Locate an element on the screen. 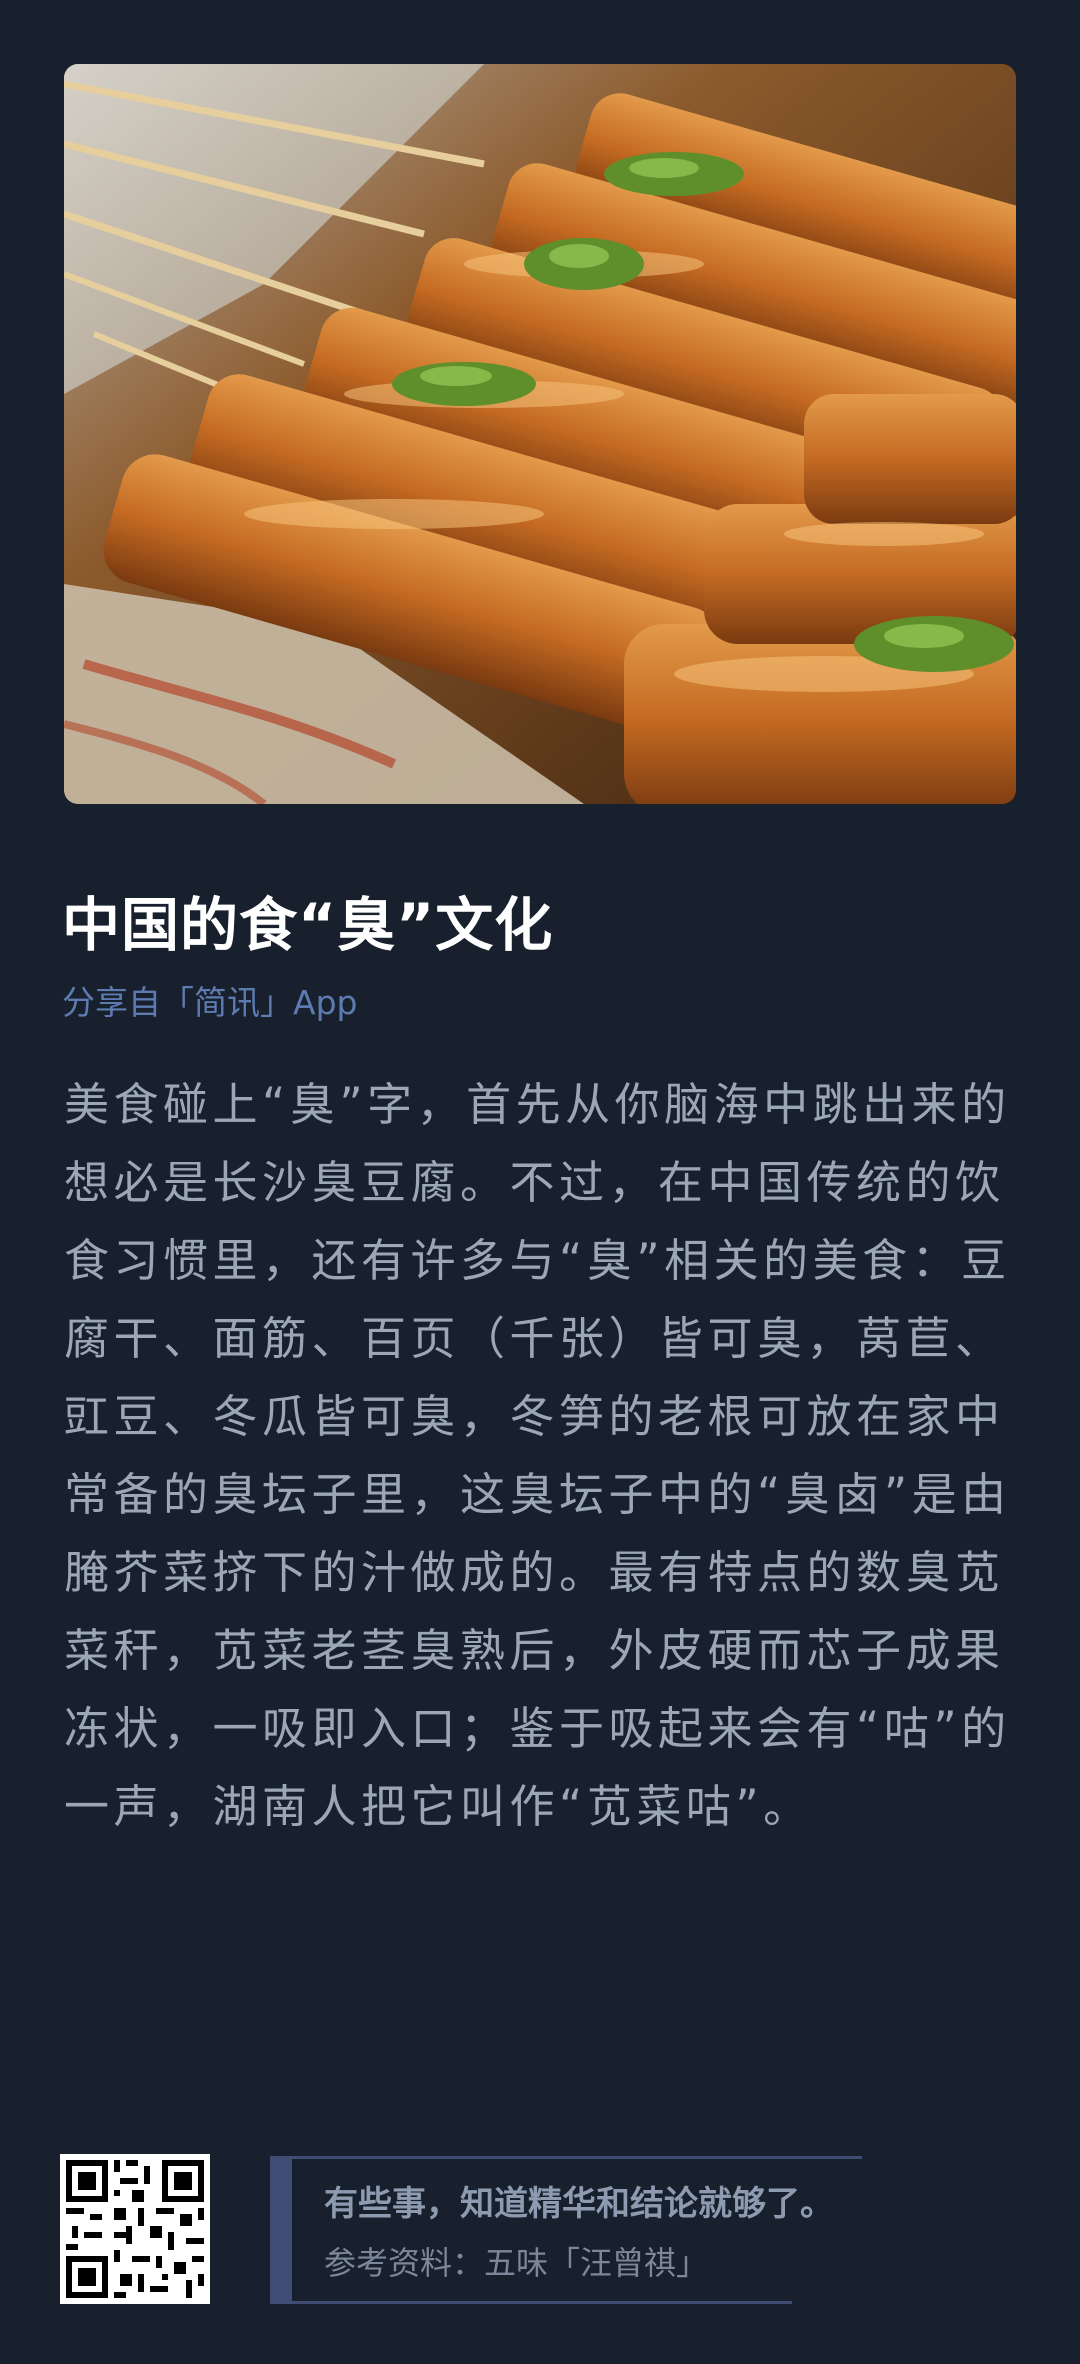  article-title: 中国的食“臭”文化 is located at coordinates (308, 925).